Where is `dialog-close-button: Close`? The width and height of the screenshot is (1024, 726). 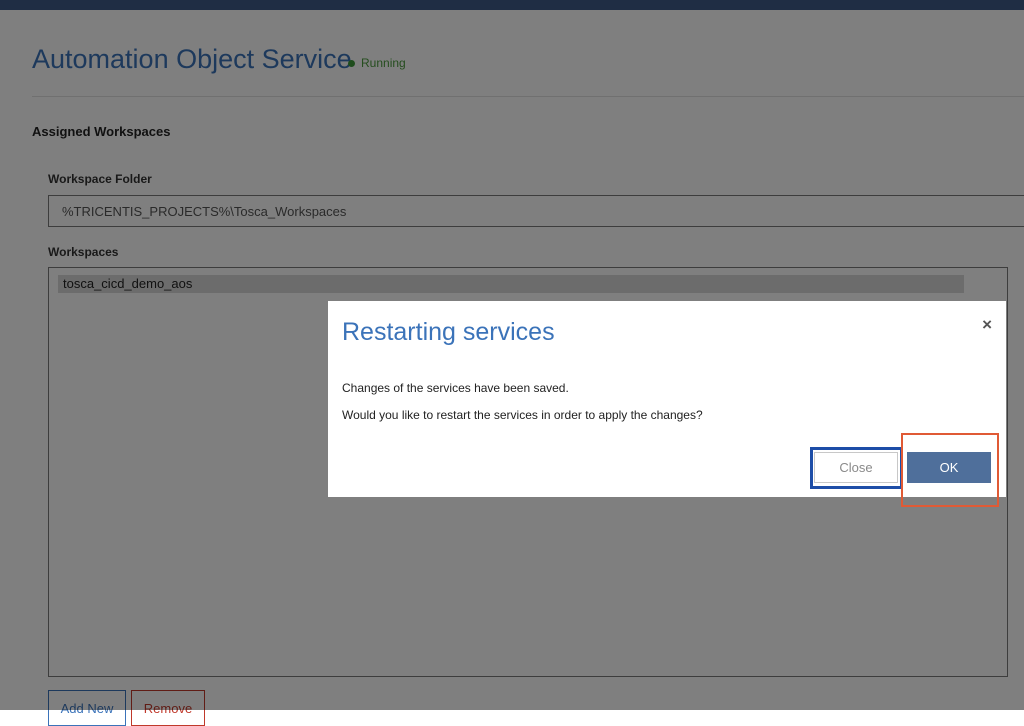
dialog-close-button: Close is located at coordinates (856, 467).